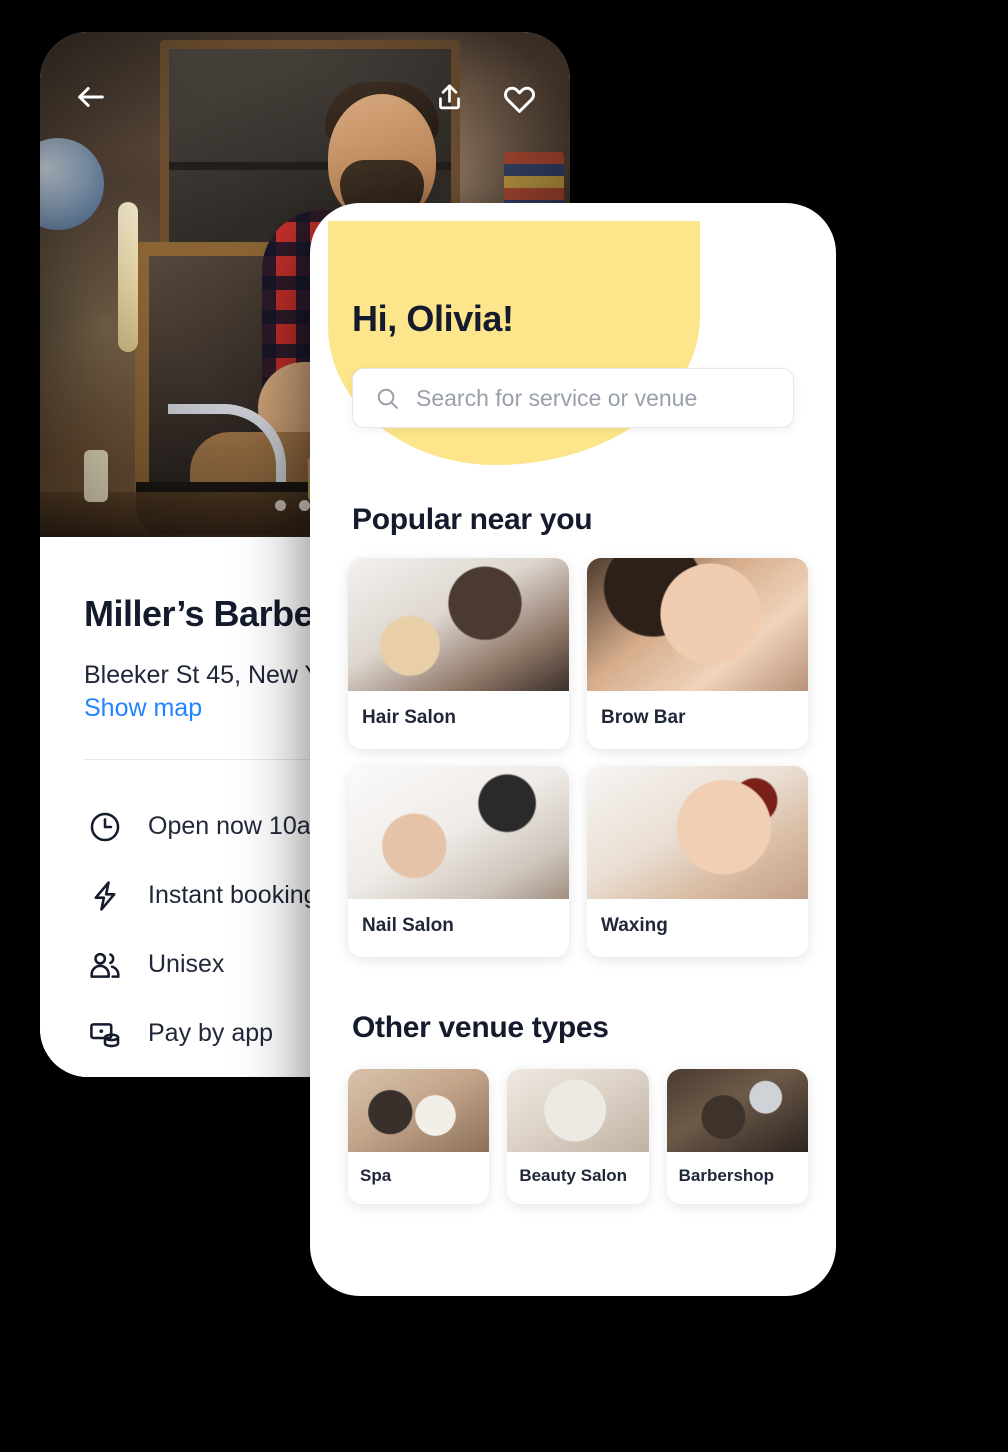 The width and height of the screenshot is (1008, 1452). I want to click on venue-type-card: Brow Bar, so click(697, 653).